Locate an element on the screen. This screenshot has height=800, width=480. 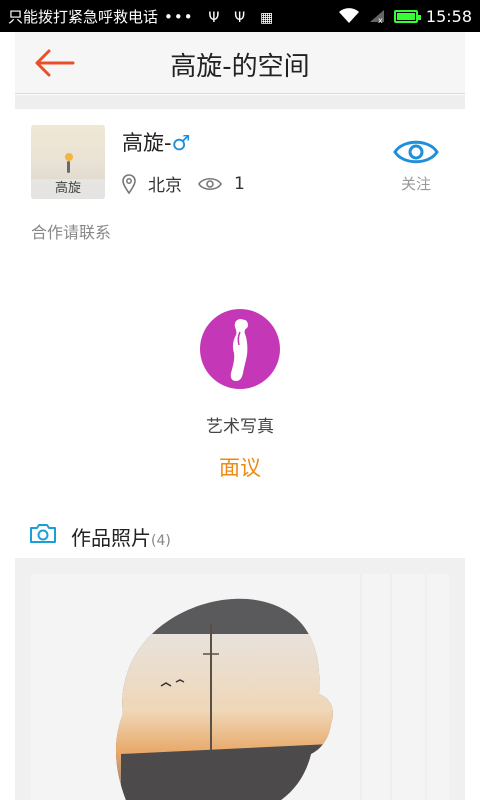
woman-silhouette-icon is located at coordinates (239, 350).